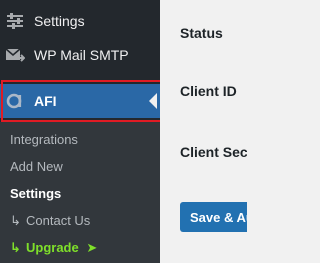 This screenshot has height=263, width=320. What do you see at coordinates (15, 55) in the screenshot?
I see `mail-arrow-icon` at bounding box center [15, 55].